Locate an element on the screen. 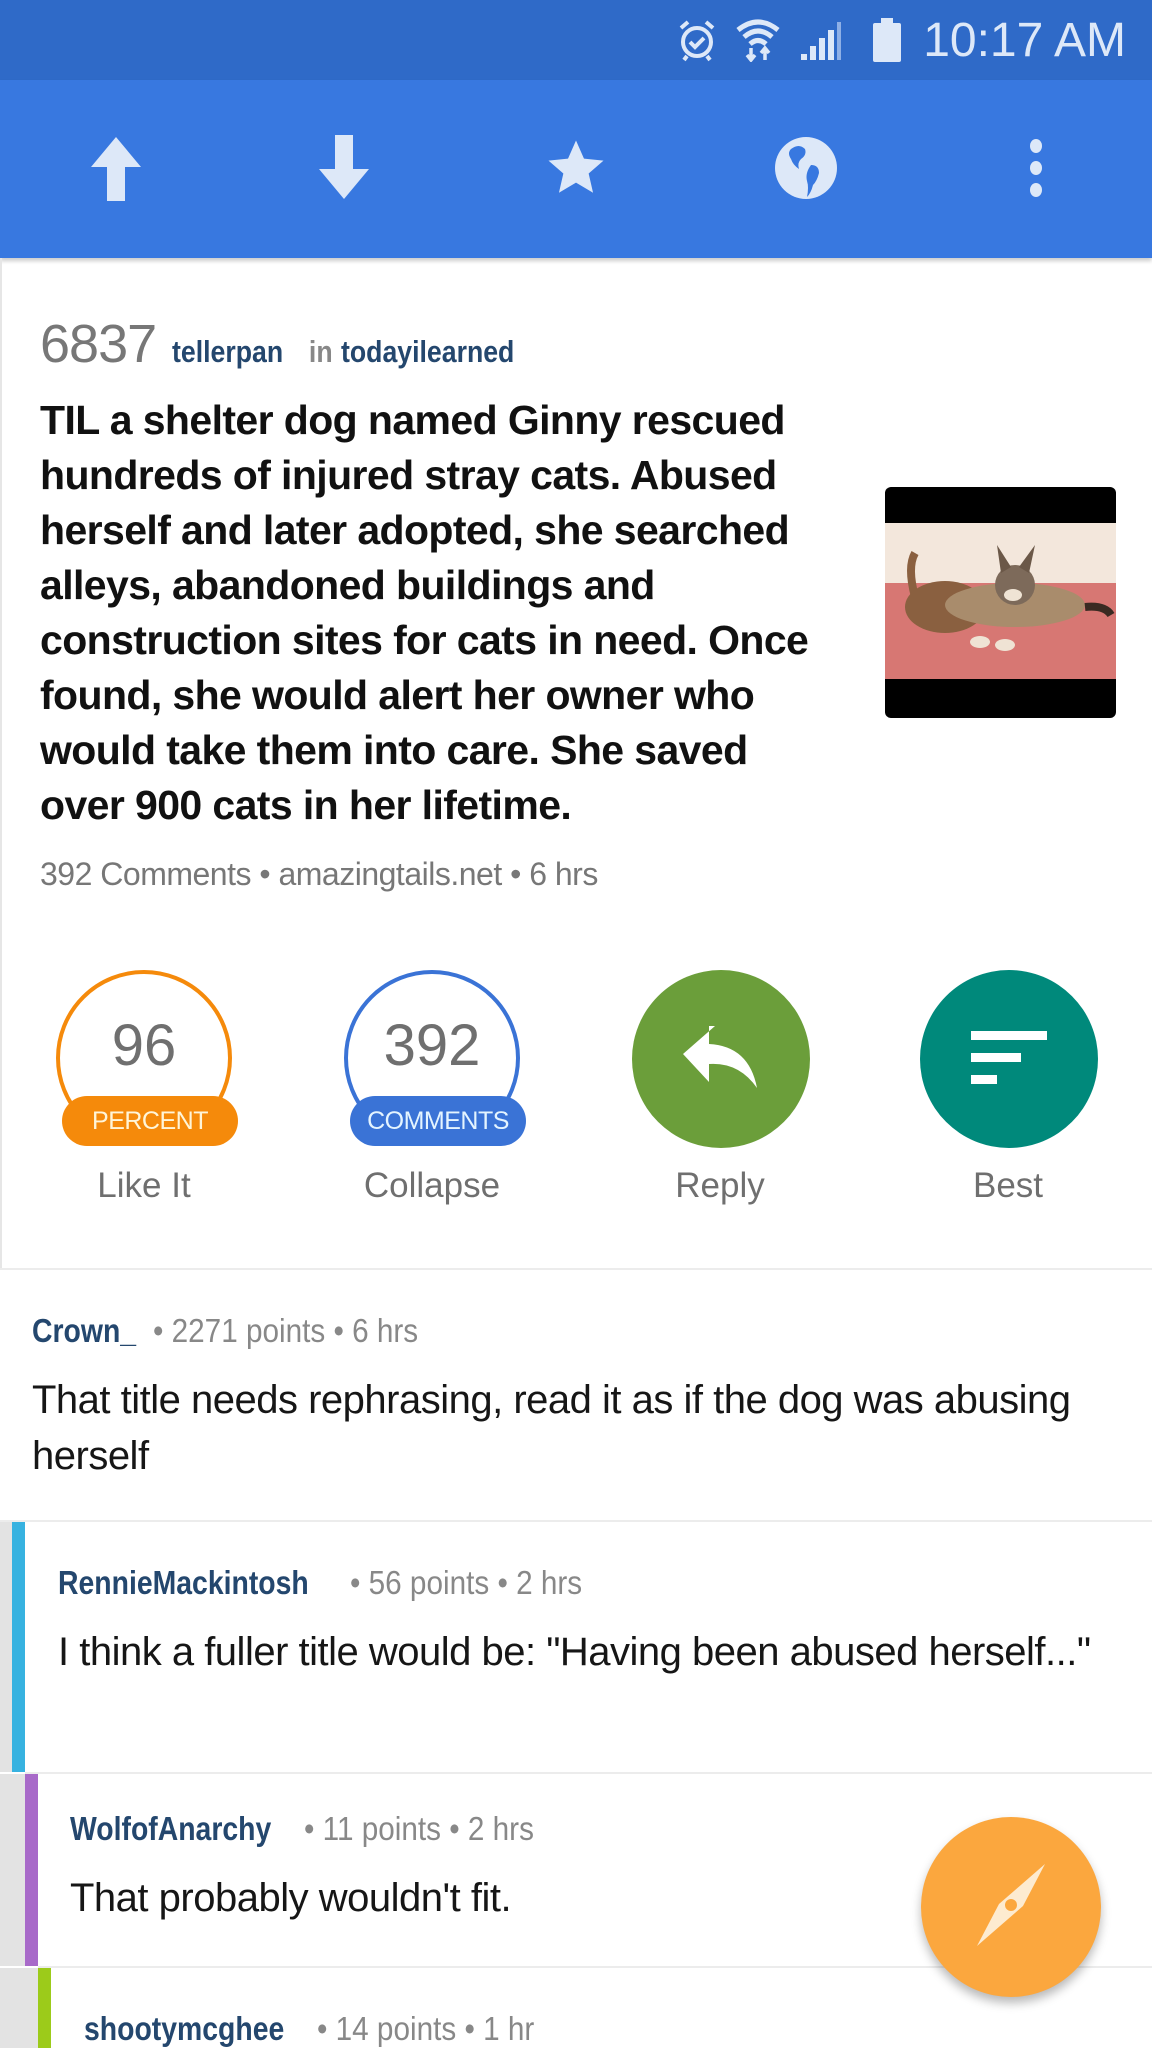 The height and width of the screenshot is (2048, 1152). reply-label: Reply is located at coordinates (720, 1185).